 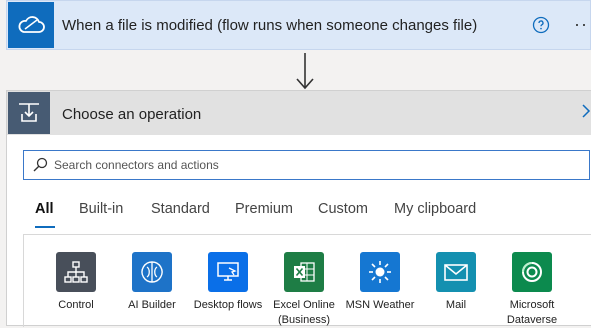 What do you see at coordinates (541, 25) in the screenshot?
I see `help-circle-icon` at bounding box center [541, 25].